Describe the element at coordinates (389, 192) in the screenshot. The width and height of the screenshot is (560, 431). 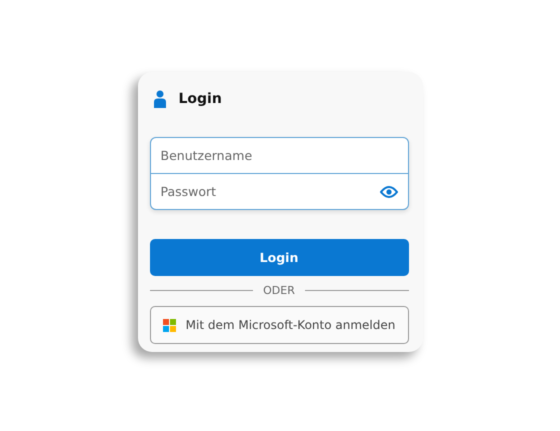
I see `eye-icon` at that location.